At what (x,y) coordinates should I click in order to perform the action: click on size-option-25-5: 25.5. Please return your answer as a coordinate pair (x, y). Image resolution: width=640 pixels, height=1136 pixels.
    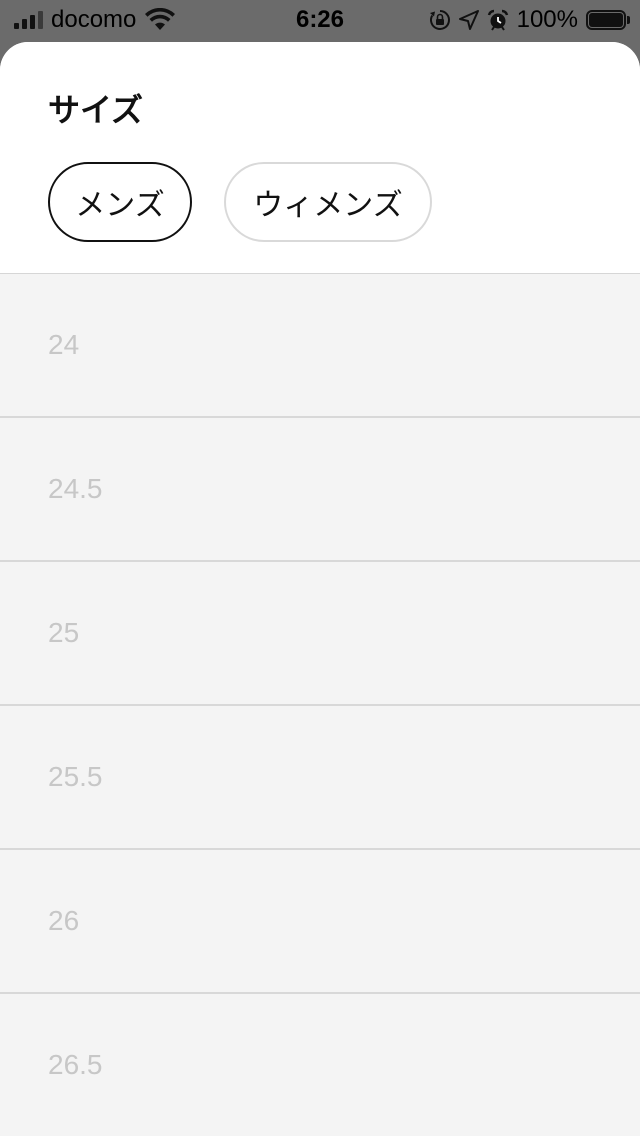
    Looking at the image, I should click on (320, 778).